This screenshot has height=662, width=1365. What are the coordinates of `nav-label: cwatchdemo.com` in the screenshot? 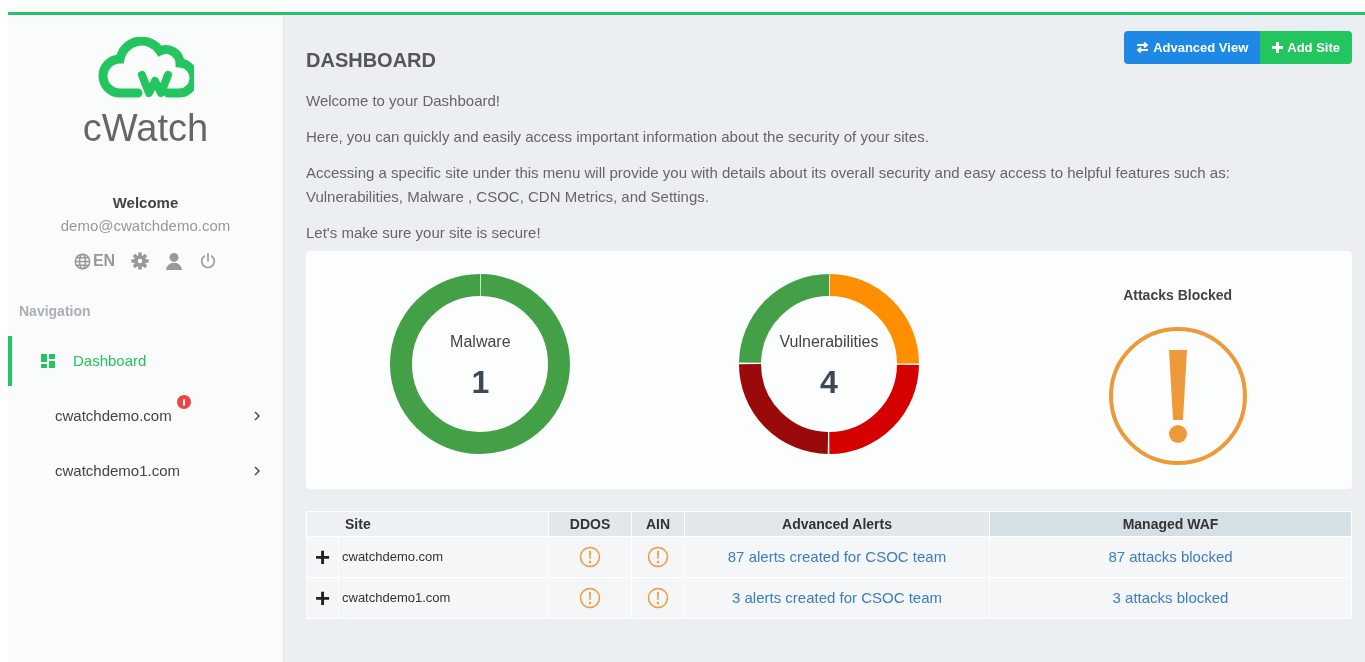 It's located at (113, 415).